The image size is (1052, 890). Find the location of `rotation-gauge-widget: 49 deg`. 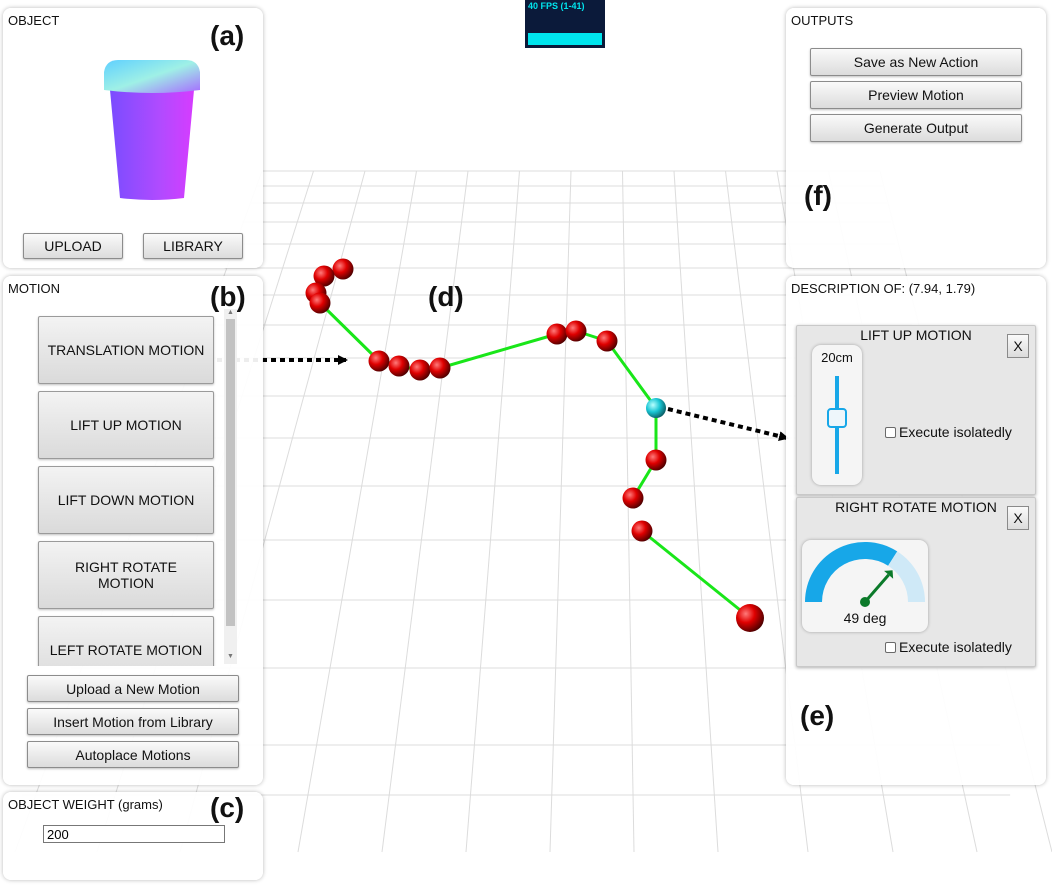

rotation-gauge-widget: 49 deg is located at coordinates (865, 586).